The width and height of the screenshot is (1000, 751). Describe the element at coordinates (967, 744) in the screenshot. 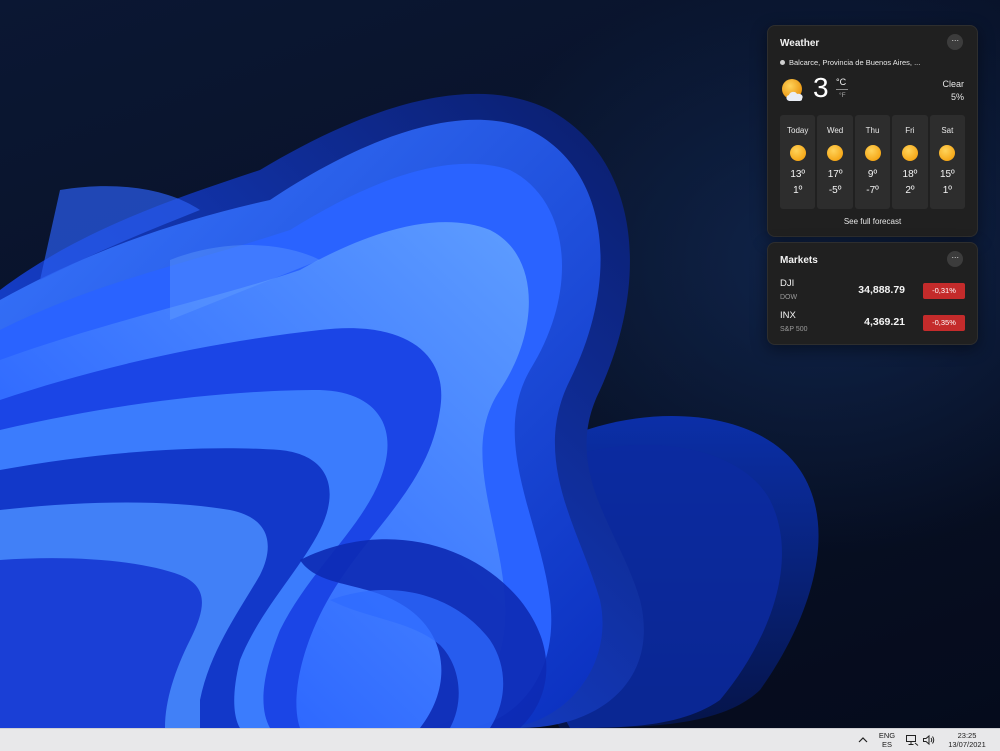

I see `clock-date: 13/07/2021` at that location.